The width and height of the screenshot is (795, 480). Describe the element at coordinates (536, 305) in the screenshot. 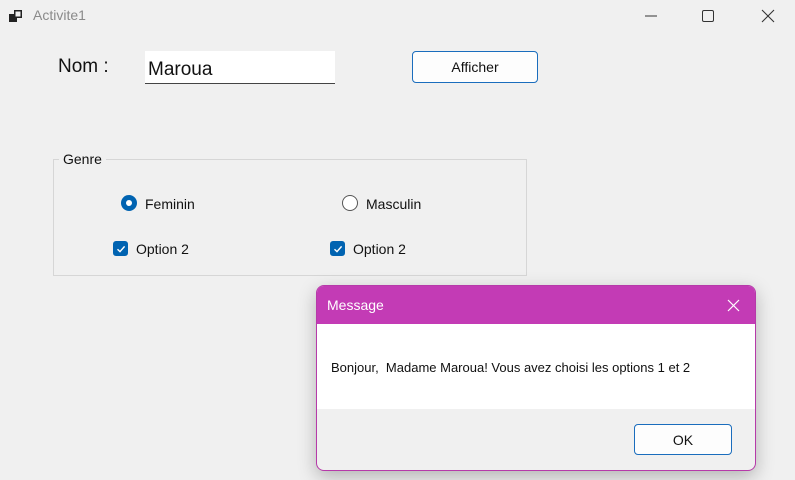

I see `dialog-title-bar: Message` at that location.